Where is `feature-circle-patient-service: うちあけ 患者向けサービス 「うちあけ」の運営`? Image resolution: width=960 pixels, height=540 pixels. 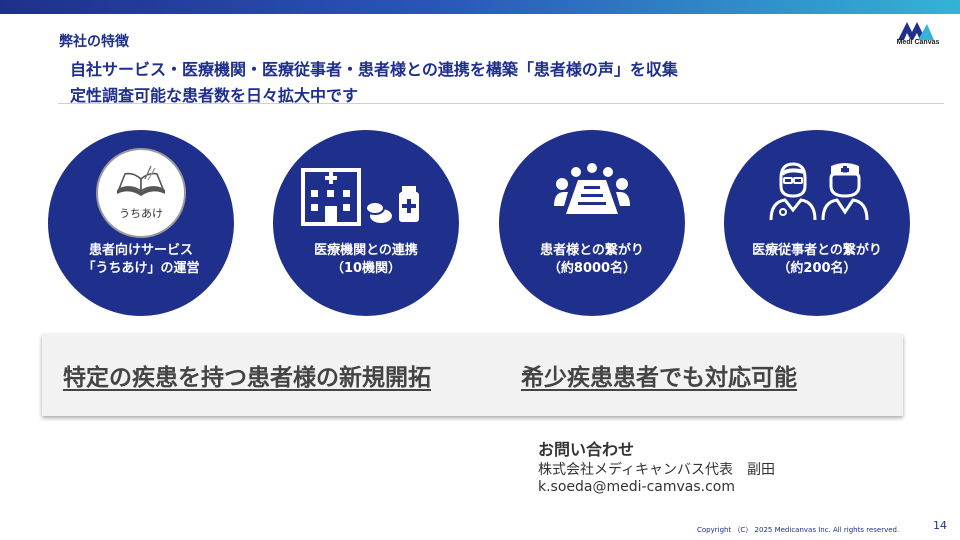
feature-circle-patient-service: うちあけ 患者向けサービス 「うちあけ」の運営 is located at coordinates (141, 223).